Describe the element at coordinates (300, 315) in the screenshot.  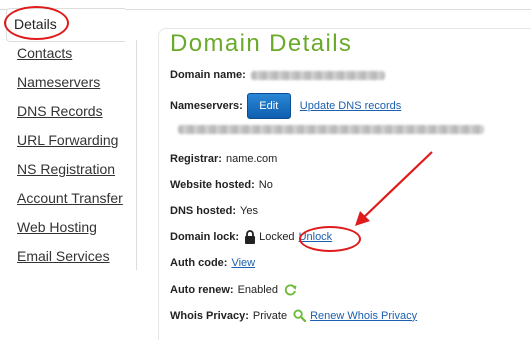
I see `search-icon` at that location.